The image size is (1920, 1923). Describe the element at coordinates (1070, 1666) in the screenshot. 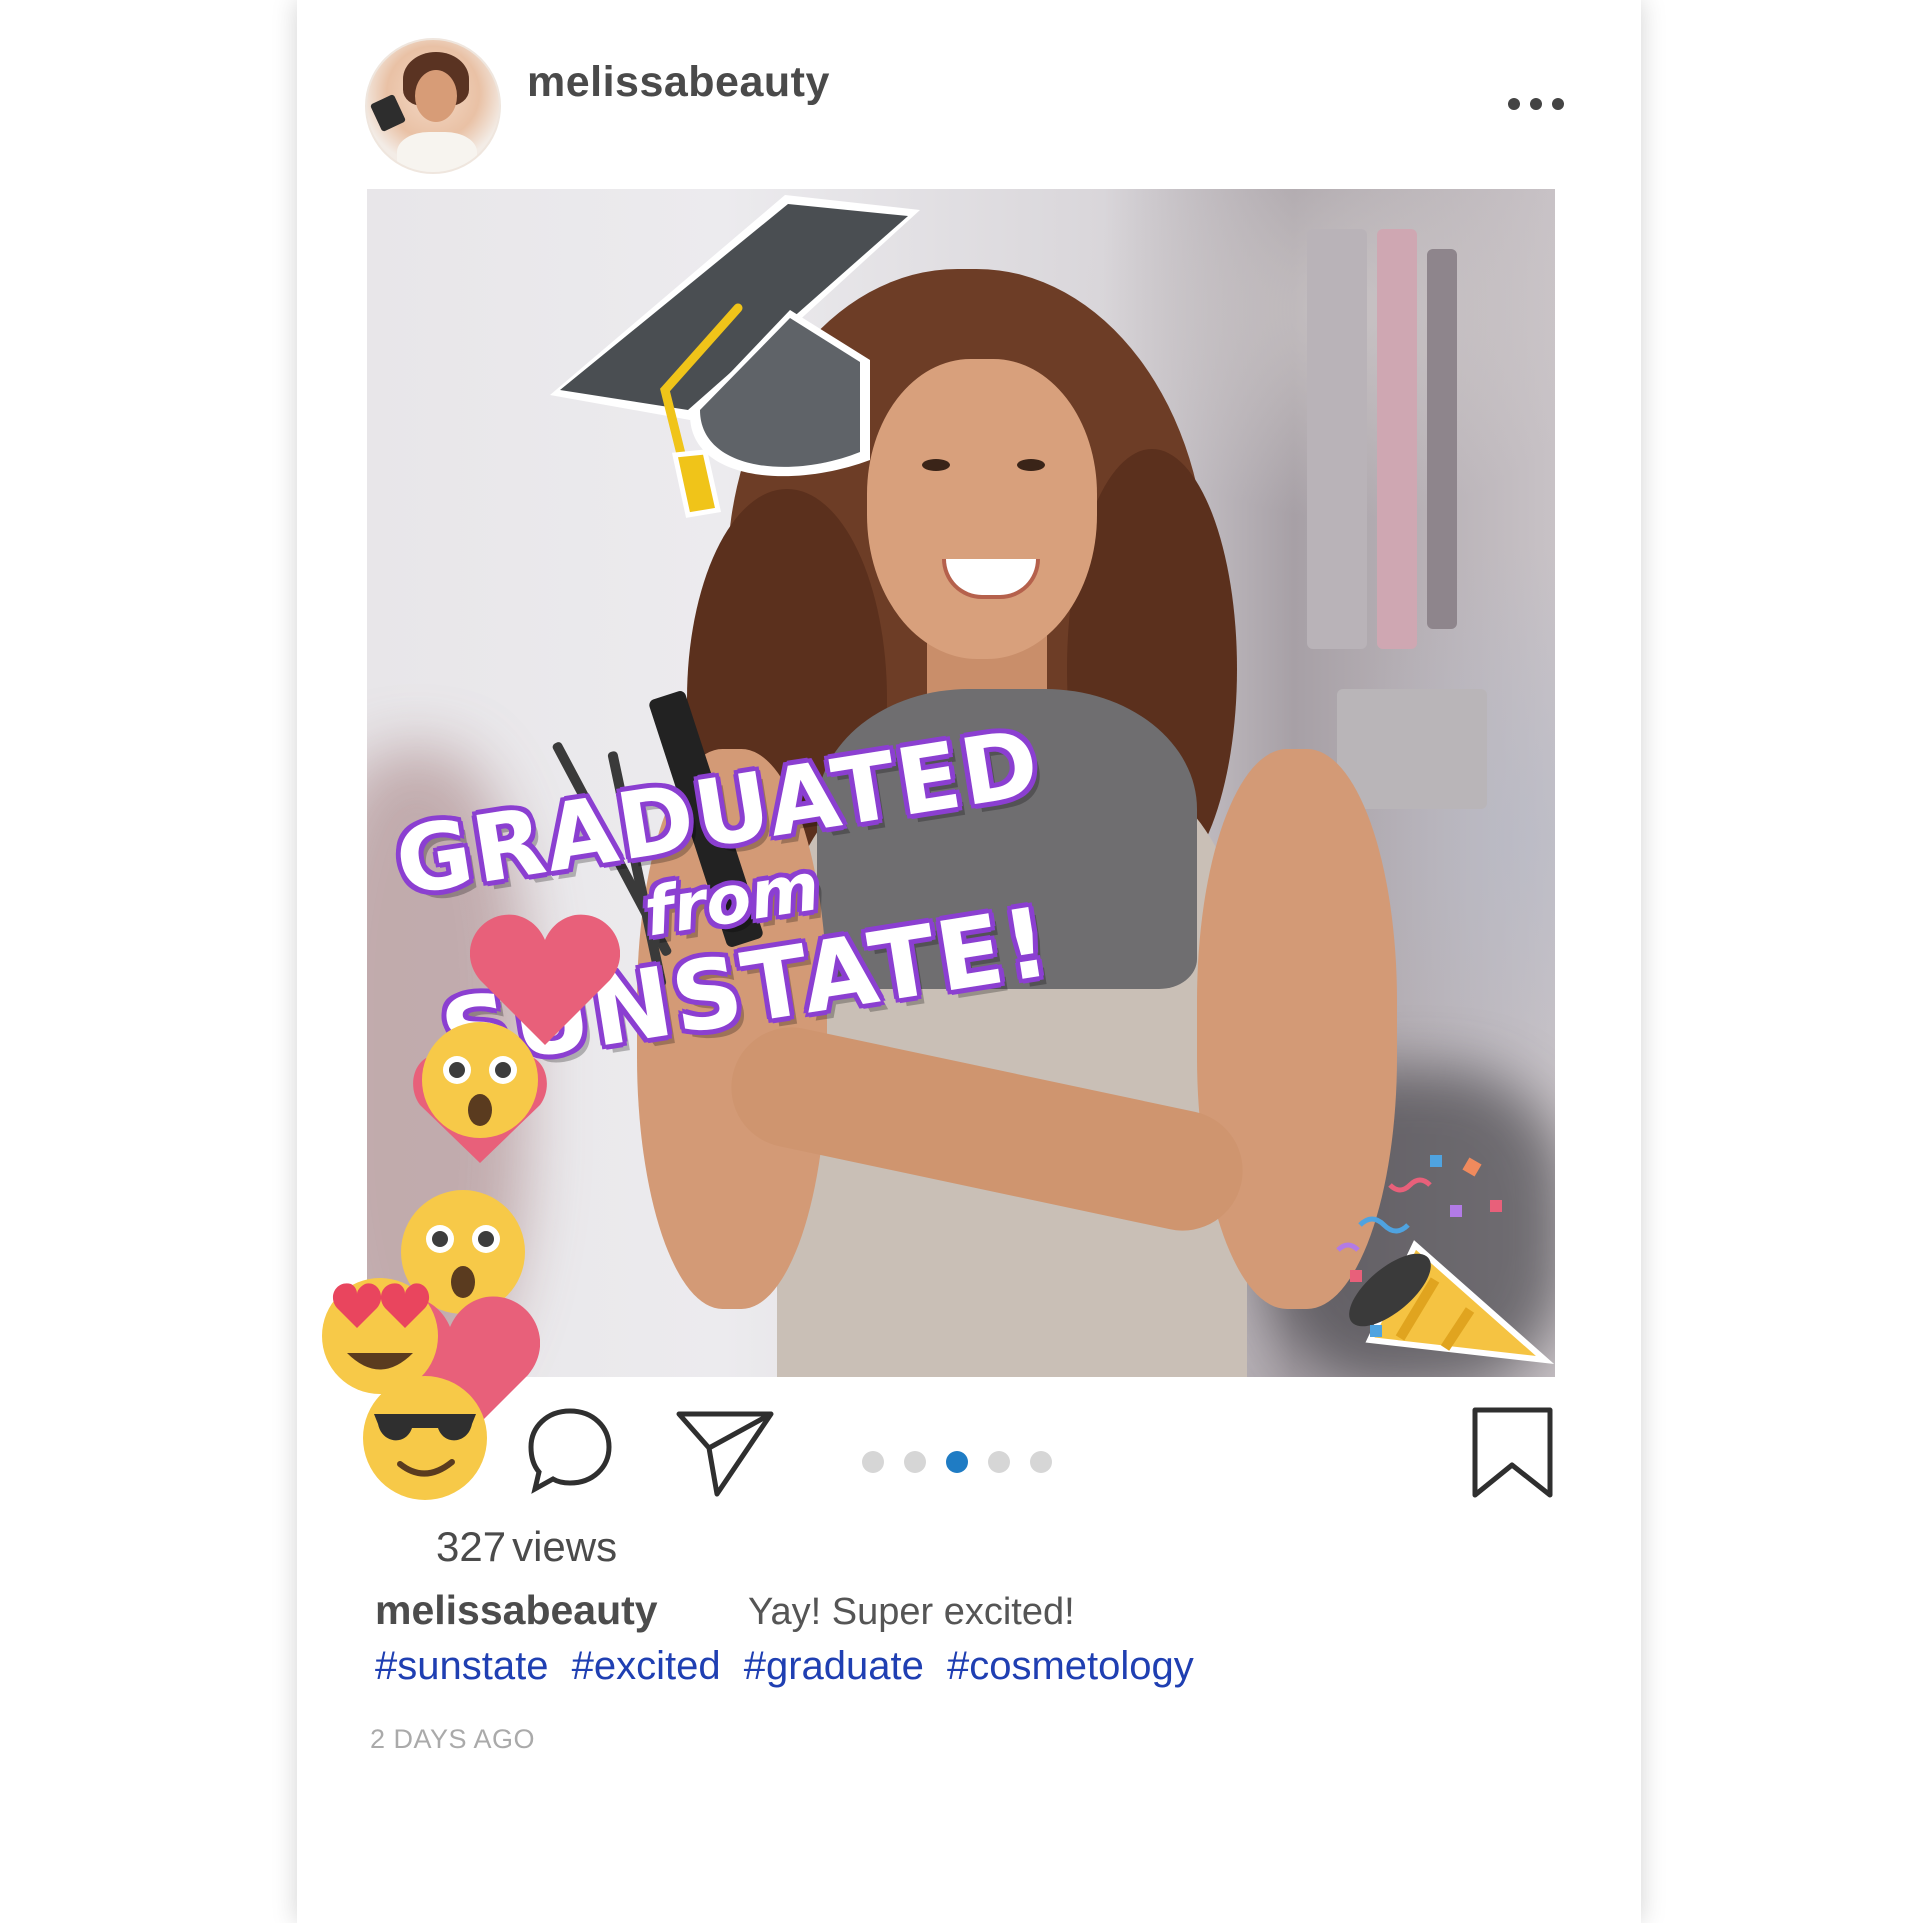

I see `hashtag-link: #cosmetology` at that location.